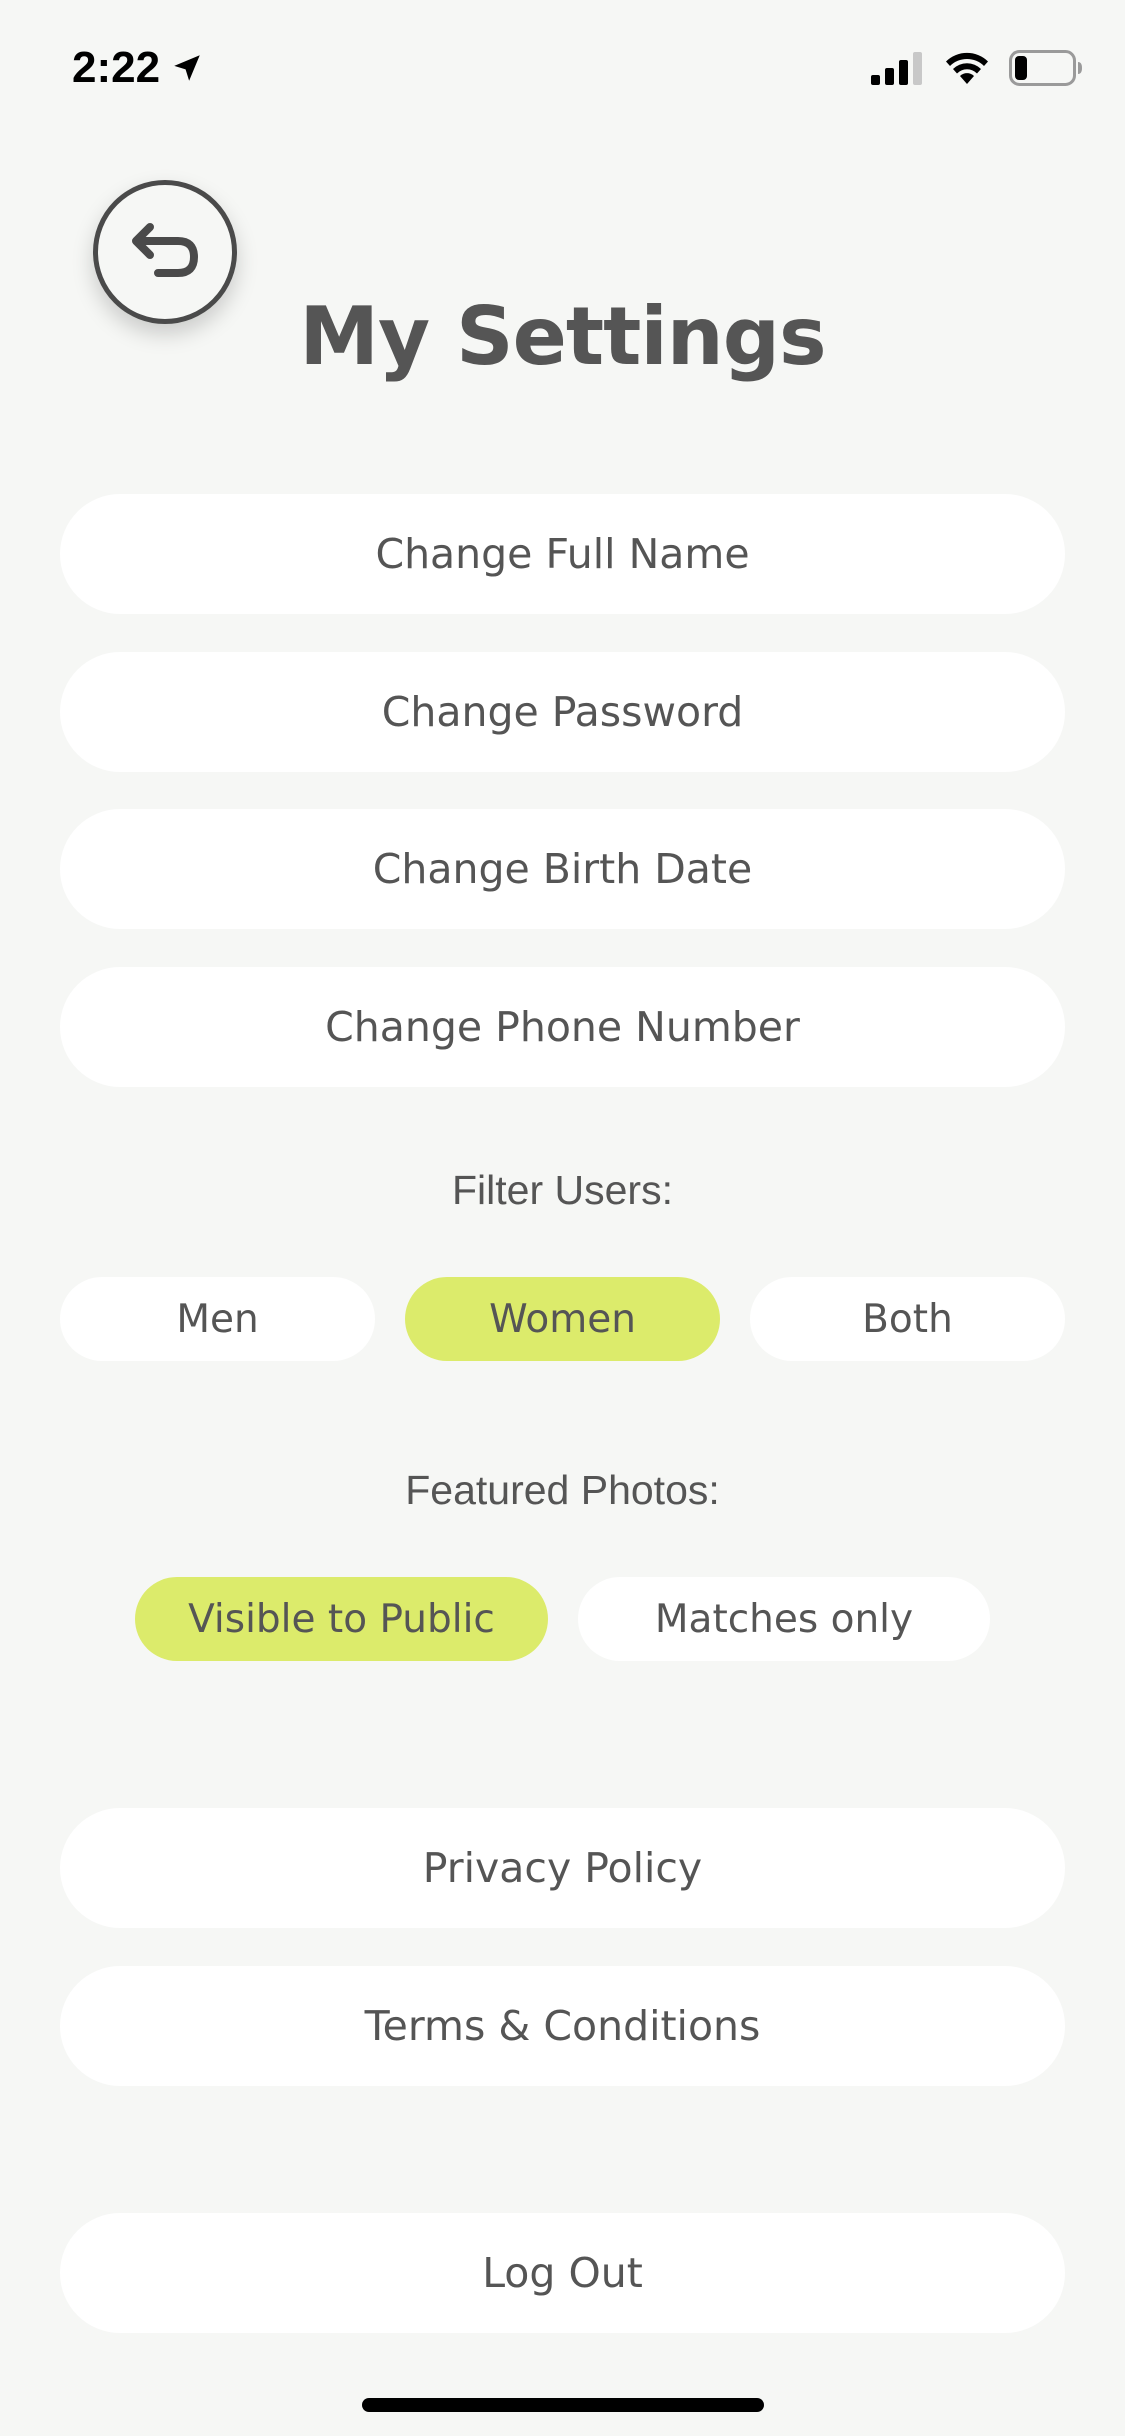 The image size is (1125, 2436). What do you see at coordinates (562, 1027) in the screenshot?
I see `change-phone-number-button: Change Phone Number` at bounding box center [562, 1027].